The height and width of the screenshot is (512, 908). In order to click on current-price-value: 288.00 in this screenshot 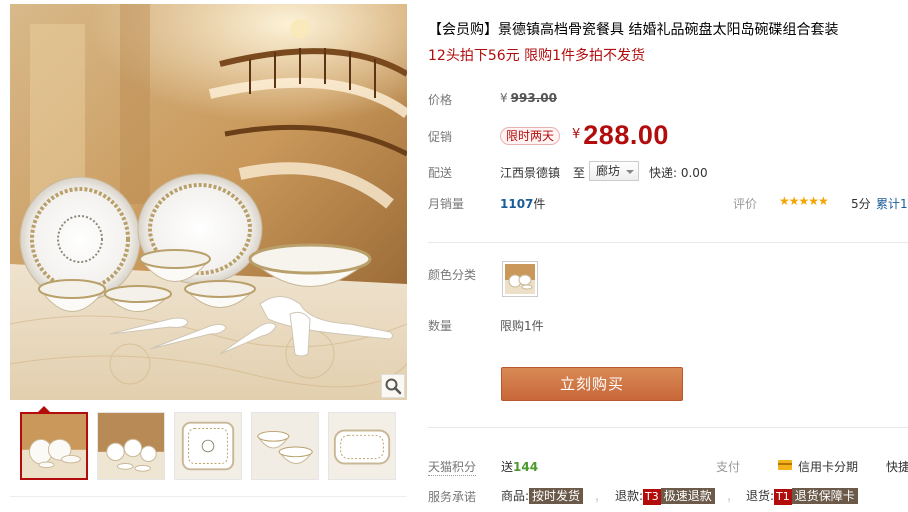, I will do `click(626, 135)`.